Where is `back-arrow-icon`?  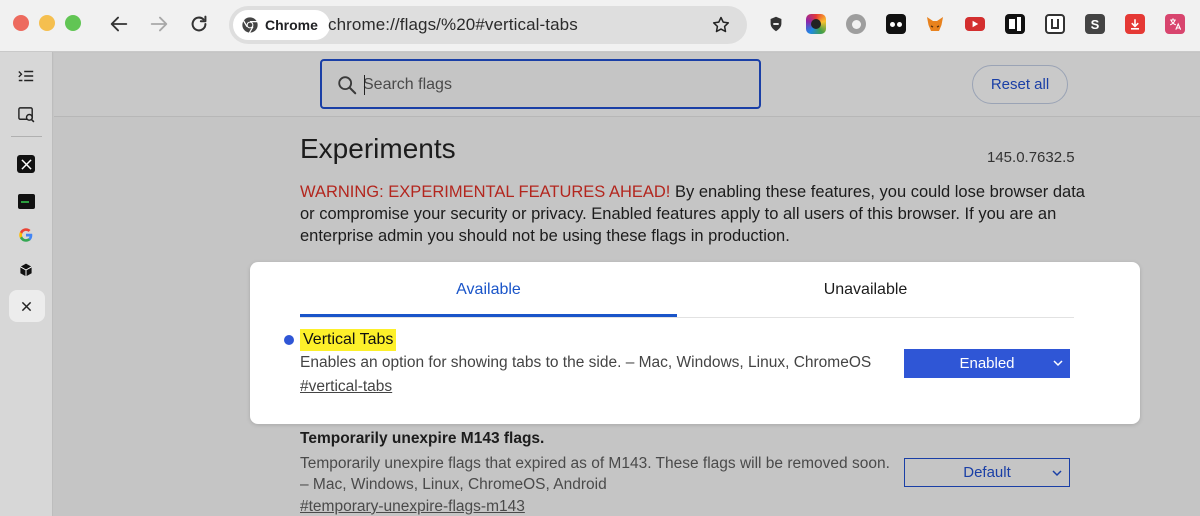
back-arrow-icon is located at coordinates (119, 24).